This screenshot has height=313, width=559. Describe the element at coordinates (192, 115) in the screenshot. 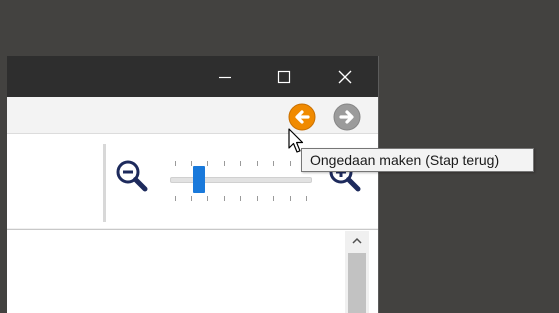

I see `toolbar` at that location.